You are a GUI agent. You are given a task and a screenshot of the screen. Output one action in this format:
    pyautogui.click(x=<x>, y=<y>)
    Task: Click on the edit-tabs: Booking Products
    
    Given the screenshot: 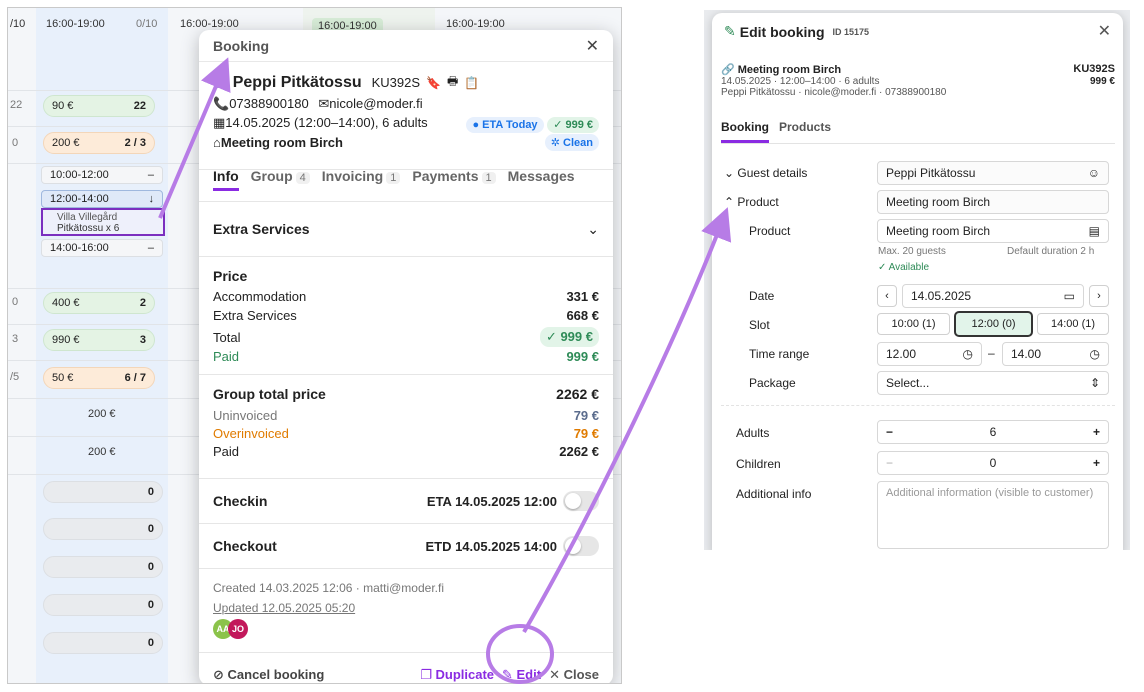 What is the action you would take?
    pyautogui.click(x=776, y=131)
    